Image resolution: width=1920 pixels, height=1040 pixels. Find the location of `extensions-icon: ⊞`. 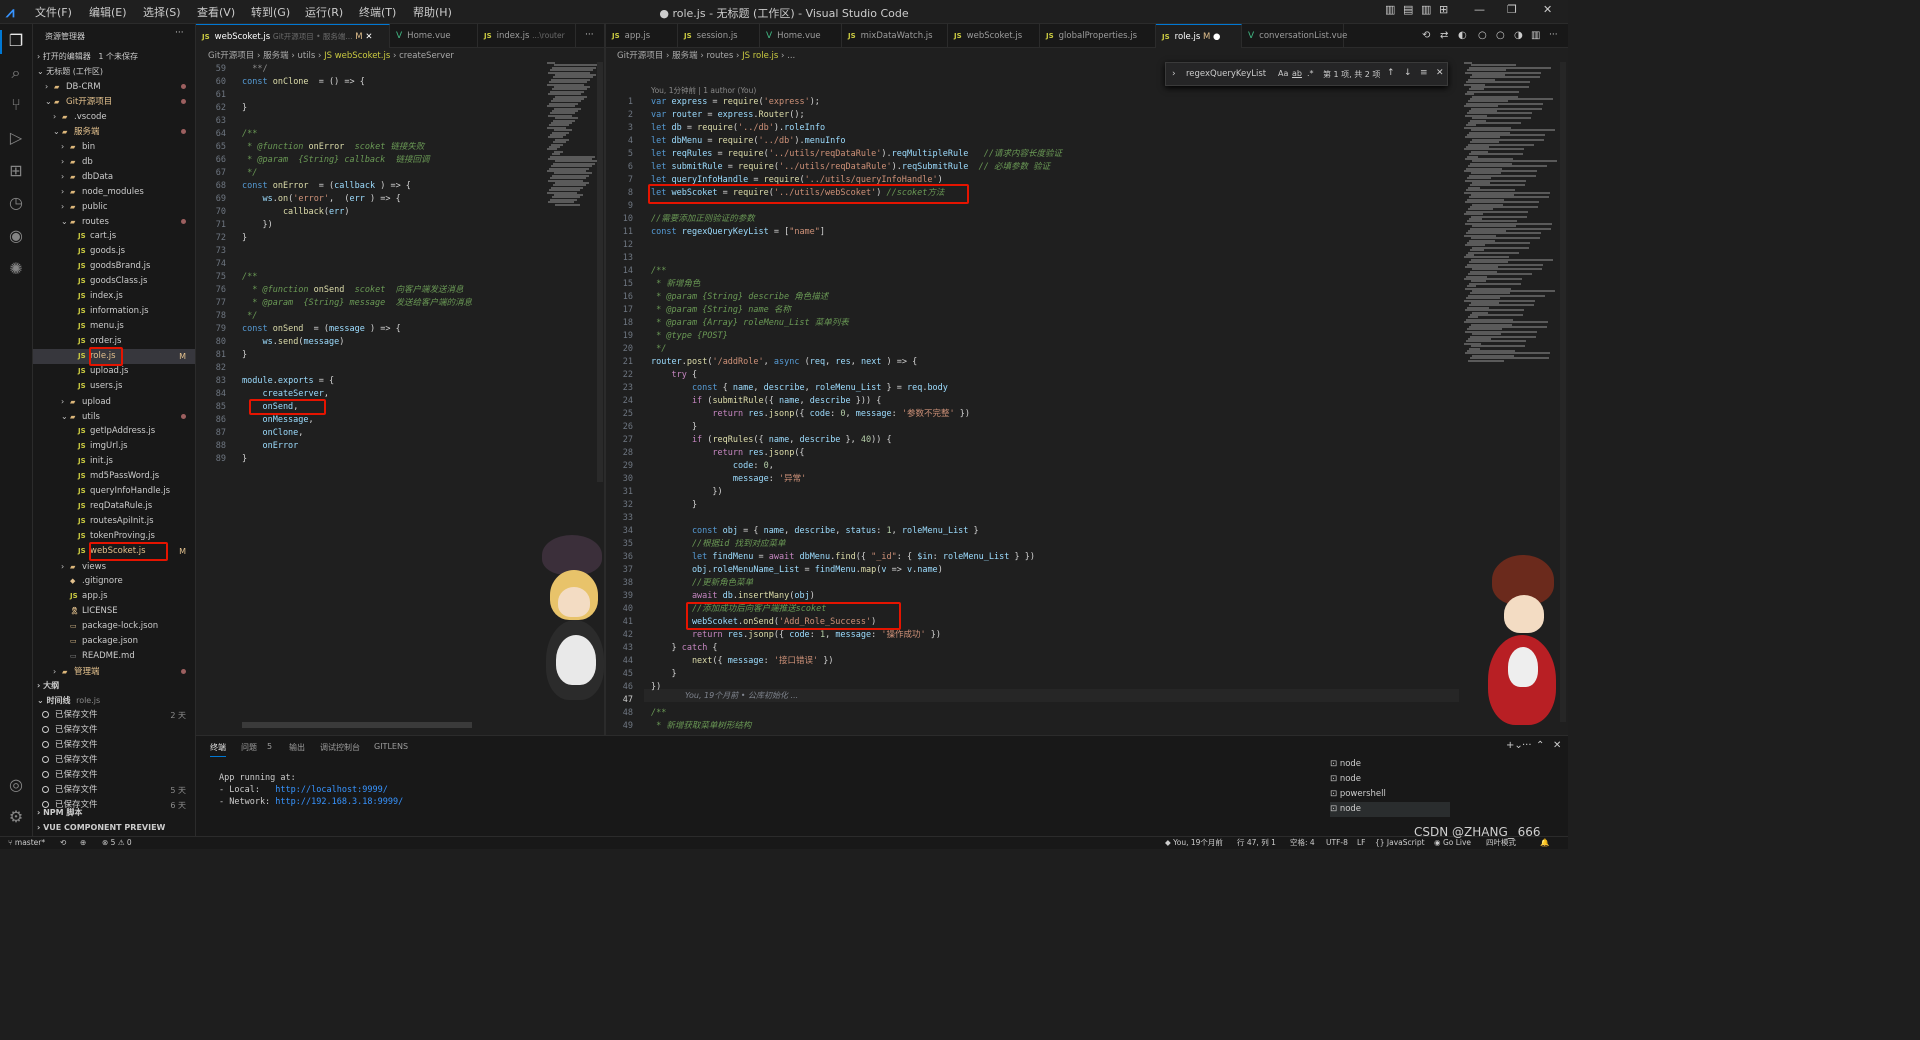

extensions-icon: ⊞ is located at coordinates (16, 171).